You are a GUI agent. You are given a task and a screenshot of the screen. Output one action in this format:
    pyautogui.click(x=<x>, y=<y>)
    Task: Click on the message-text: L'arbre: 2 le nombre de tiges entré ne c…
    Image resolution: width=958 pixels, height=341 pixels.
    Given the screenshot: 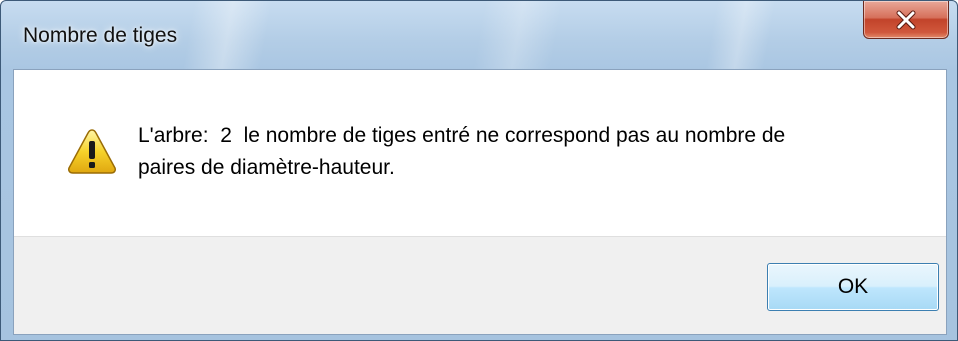 What is the action you would take?
    pyautogui.click(x=462, y=151)
    